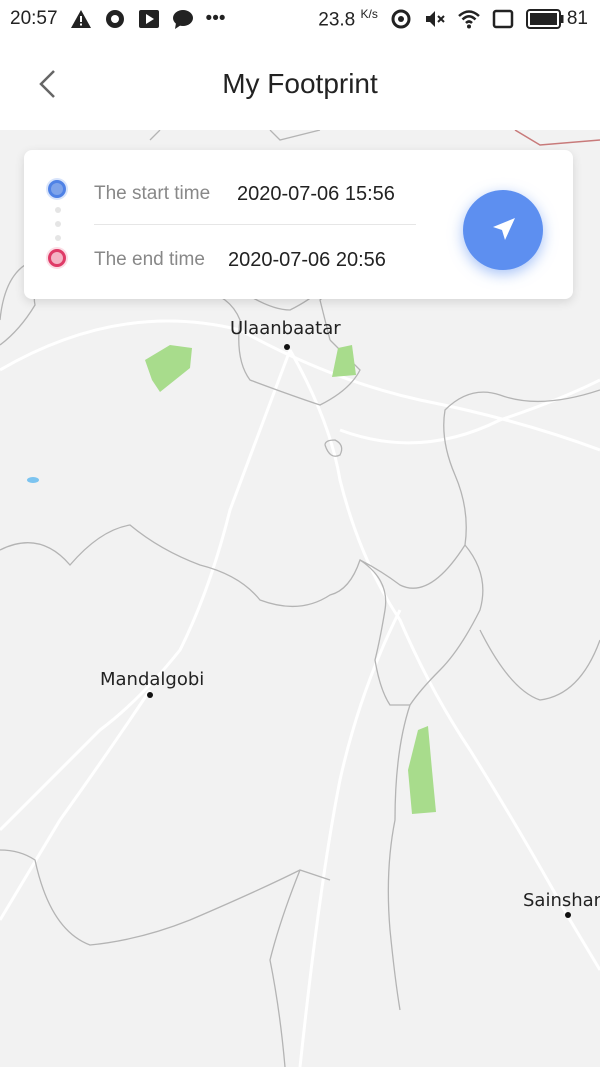 The image size is (600, 1067). Describe the element at coordinates (34, 18) in the screenshot. I see `status-time: 20:57` at that location.